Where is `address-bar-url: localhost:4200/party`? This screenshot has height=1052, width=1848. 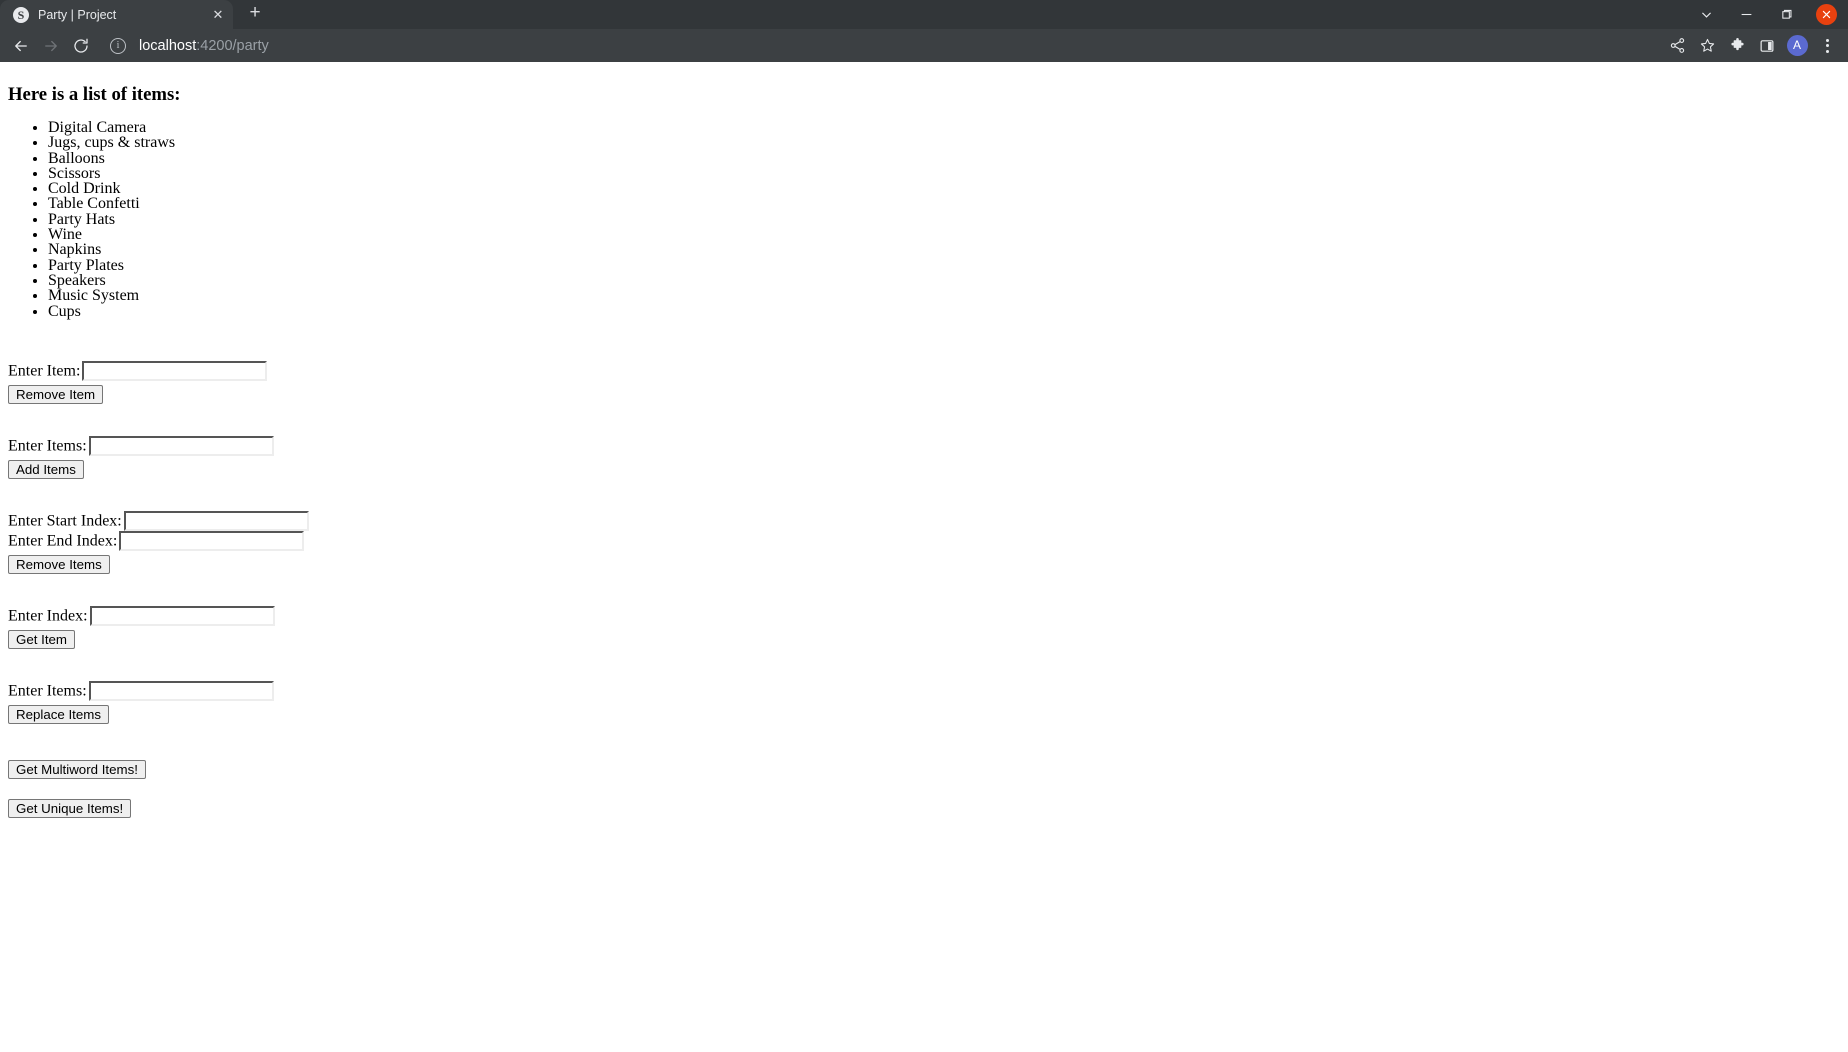
address-bar-url: localhost:4200/party is located at coordinates (204, 46).